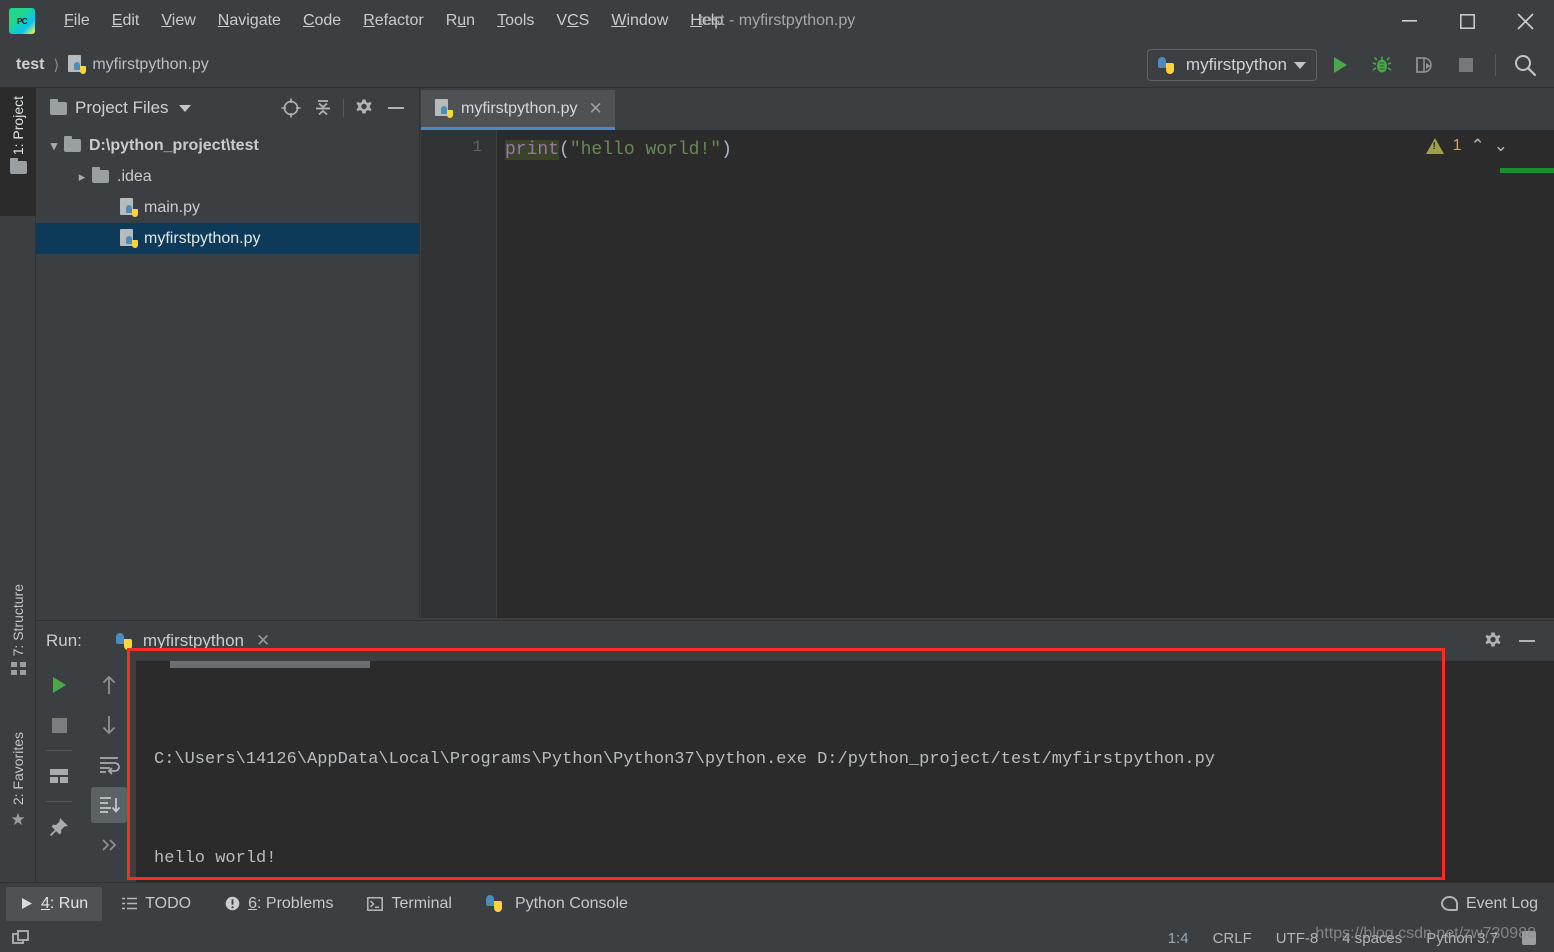 This screenshot has height=952, width=1554. What do you see at coordinates (421, 903) in the screenshot?
I see `tab-terminal-label: Terminal` at bounding box center [421, 903].